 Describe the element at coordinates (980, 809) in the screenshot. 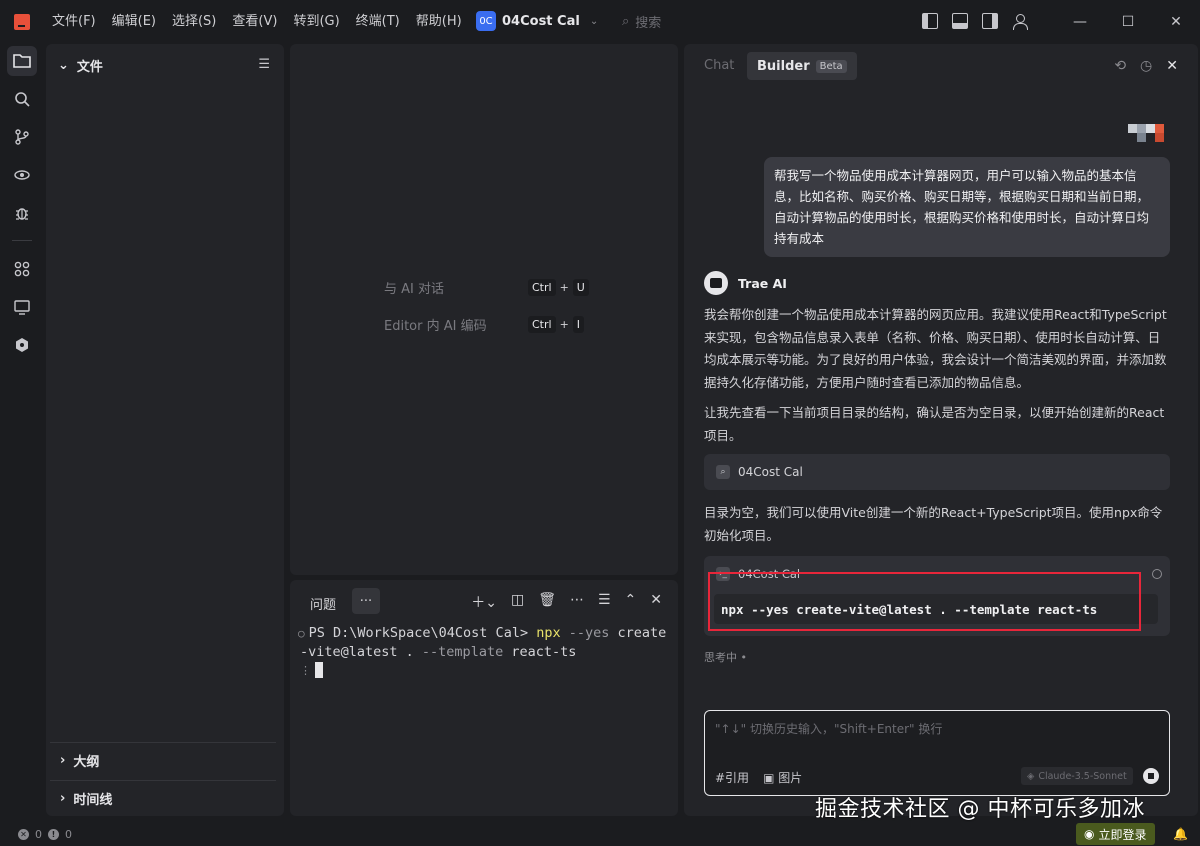

I see `watermark: 掘金技术社区 @ 中杯可乐多加冰` at that location.